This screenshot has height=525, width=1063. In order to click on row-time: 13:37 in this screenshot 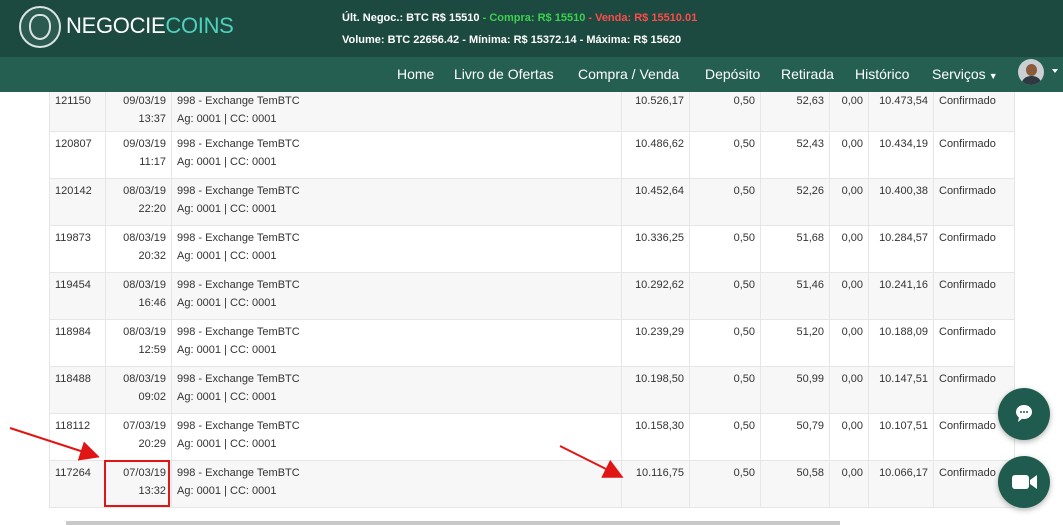, I will do `click(152, 119)`.